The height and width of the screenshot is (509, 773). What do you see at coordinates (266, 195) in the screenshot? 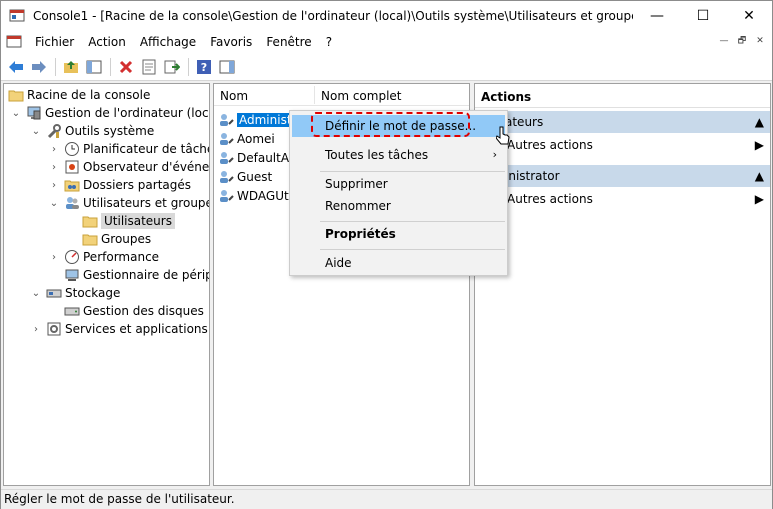
I see `list-item-name: WDAGUtil` at bounding box center [266, 195].